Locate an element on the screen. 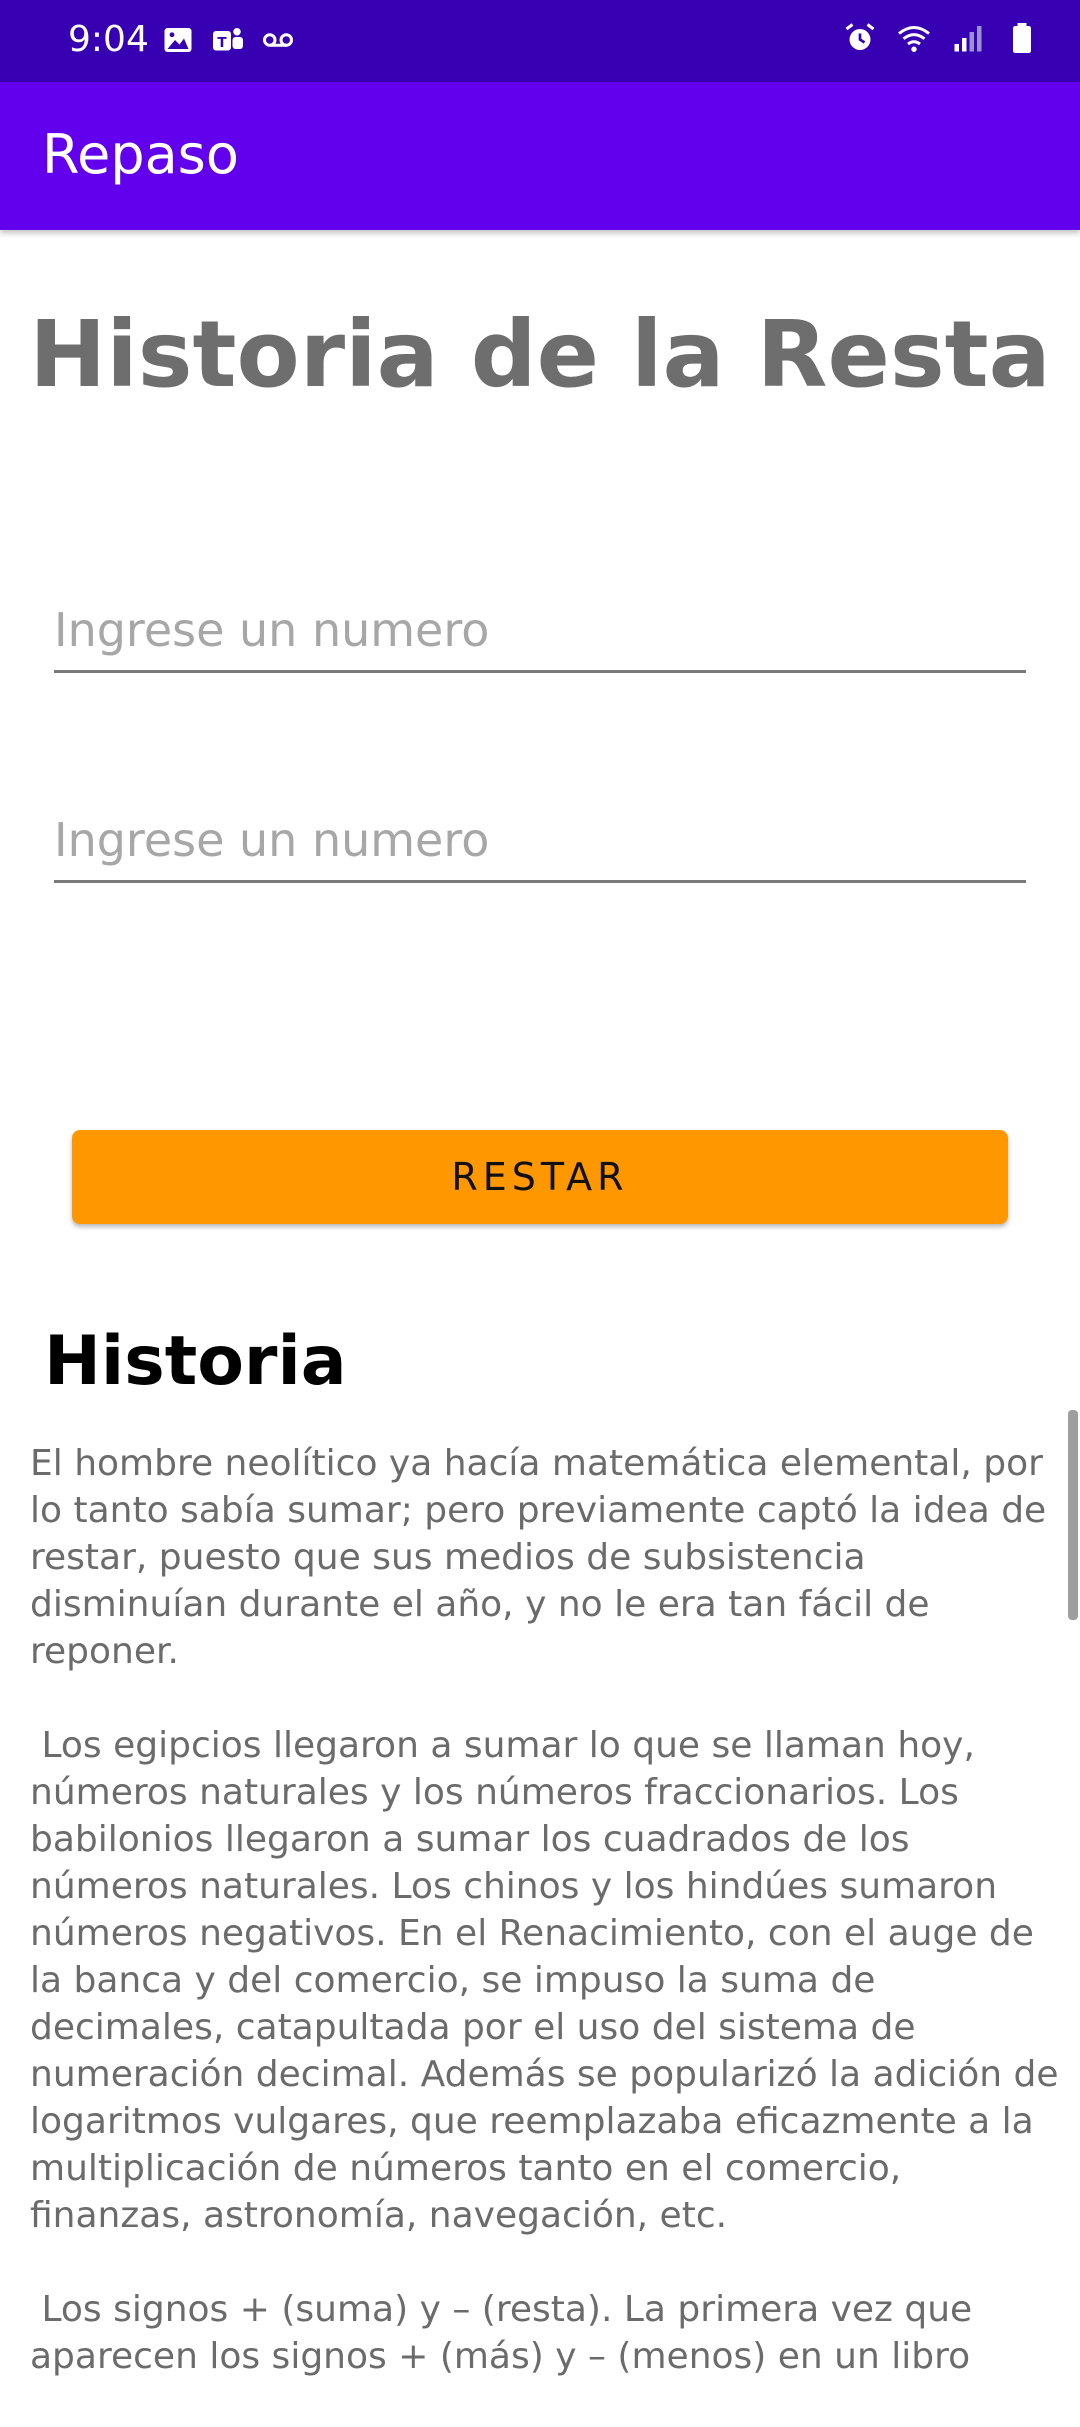  first-number-input is located at coordinates (540, 631).